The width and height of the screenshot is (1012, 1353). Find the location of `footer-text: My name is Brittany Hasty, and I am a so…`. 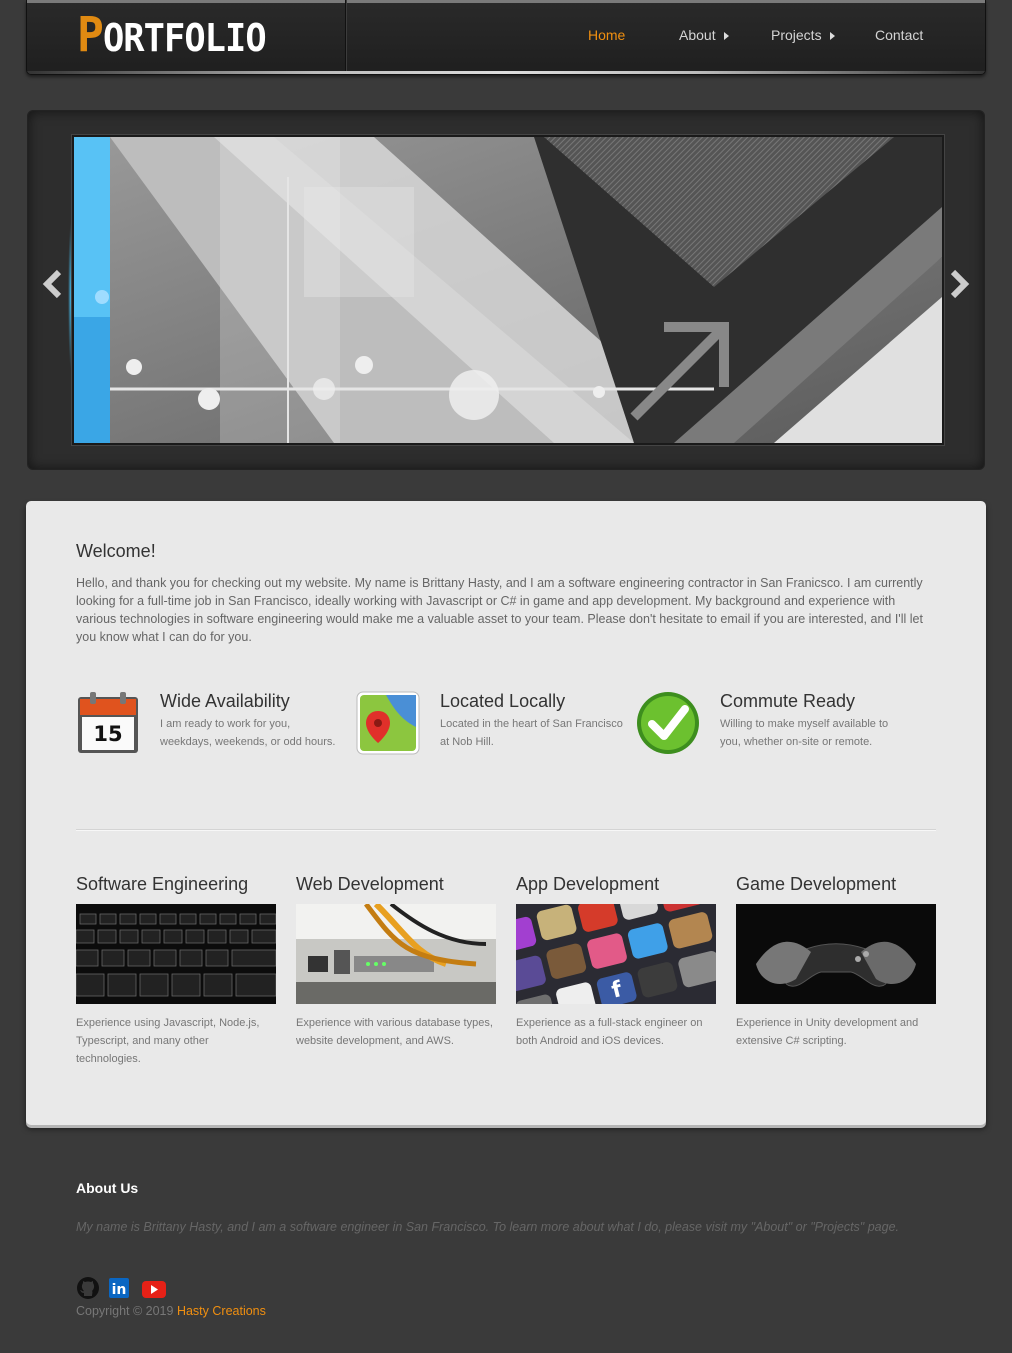

footer-text: My name is Brittany Hasty, and I am a so… is located at coordinates (487, 1227).